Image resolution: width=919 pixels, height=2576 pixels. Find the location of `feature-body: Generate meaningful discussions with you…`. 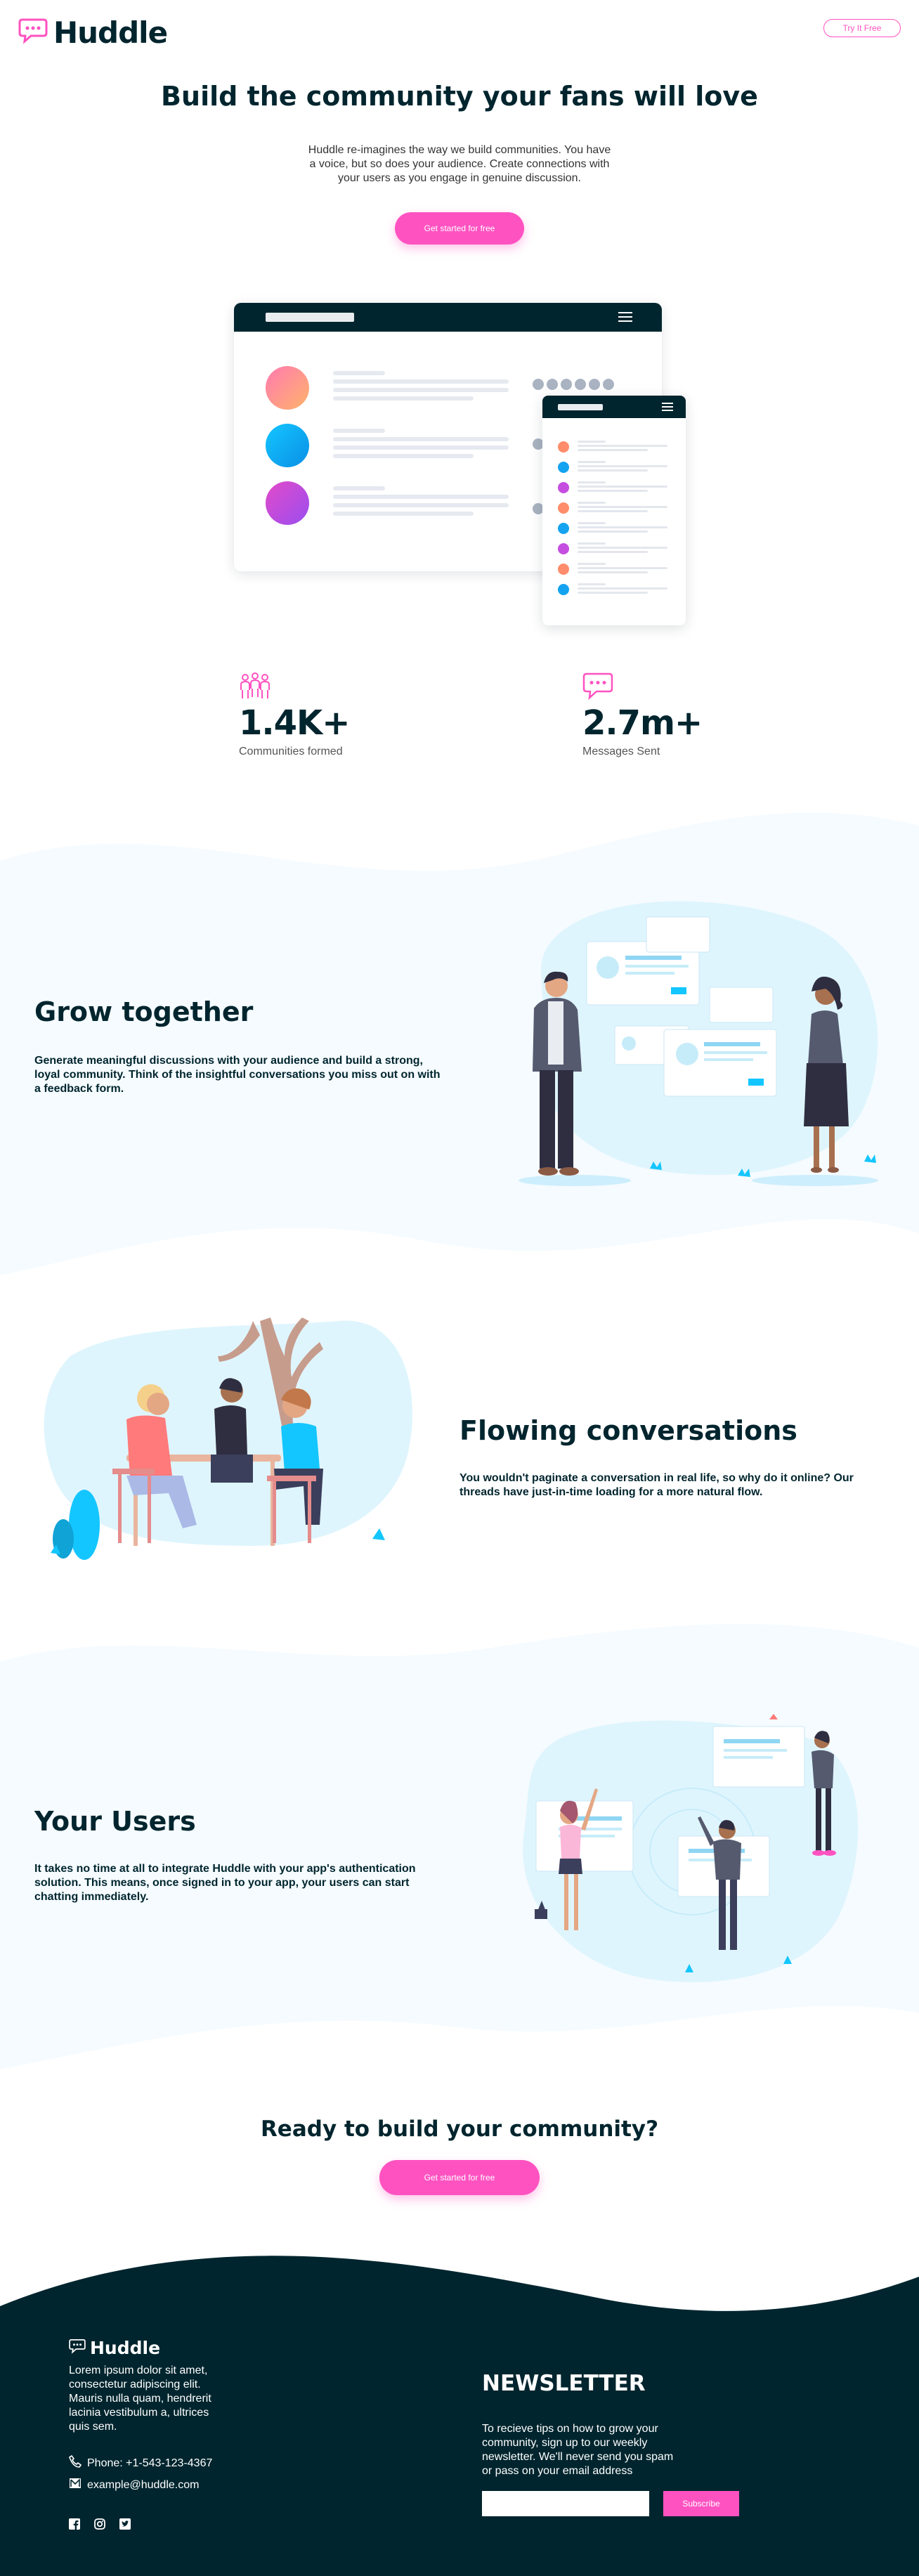

feature-body: Generate meaningful discussions with you… is located at coordinates (237, 1075).